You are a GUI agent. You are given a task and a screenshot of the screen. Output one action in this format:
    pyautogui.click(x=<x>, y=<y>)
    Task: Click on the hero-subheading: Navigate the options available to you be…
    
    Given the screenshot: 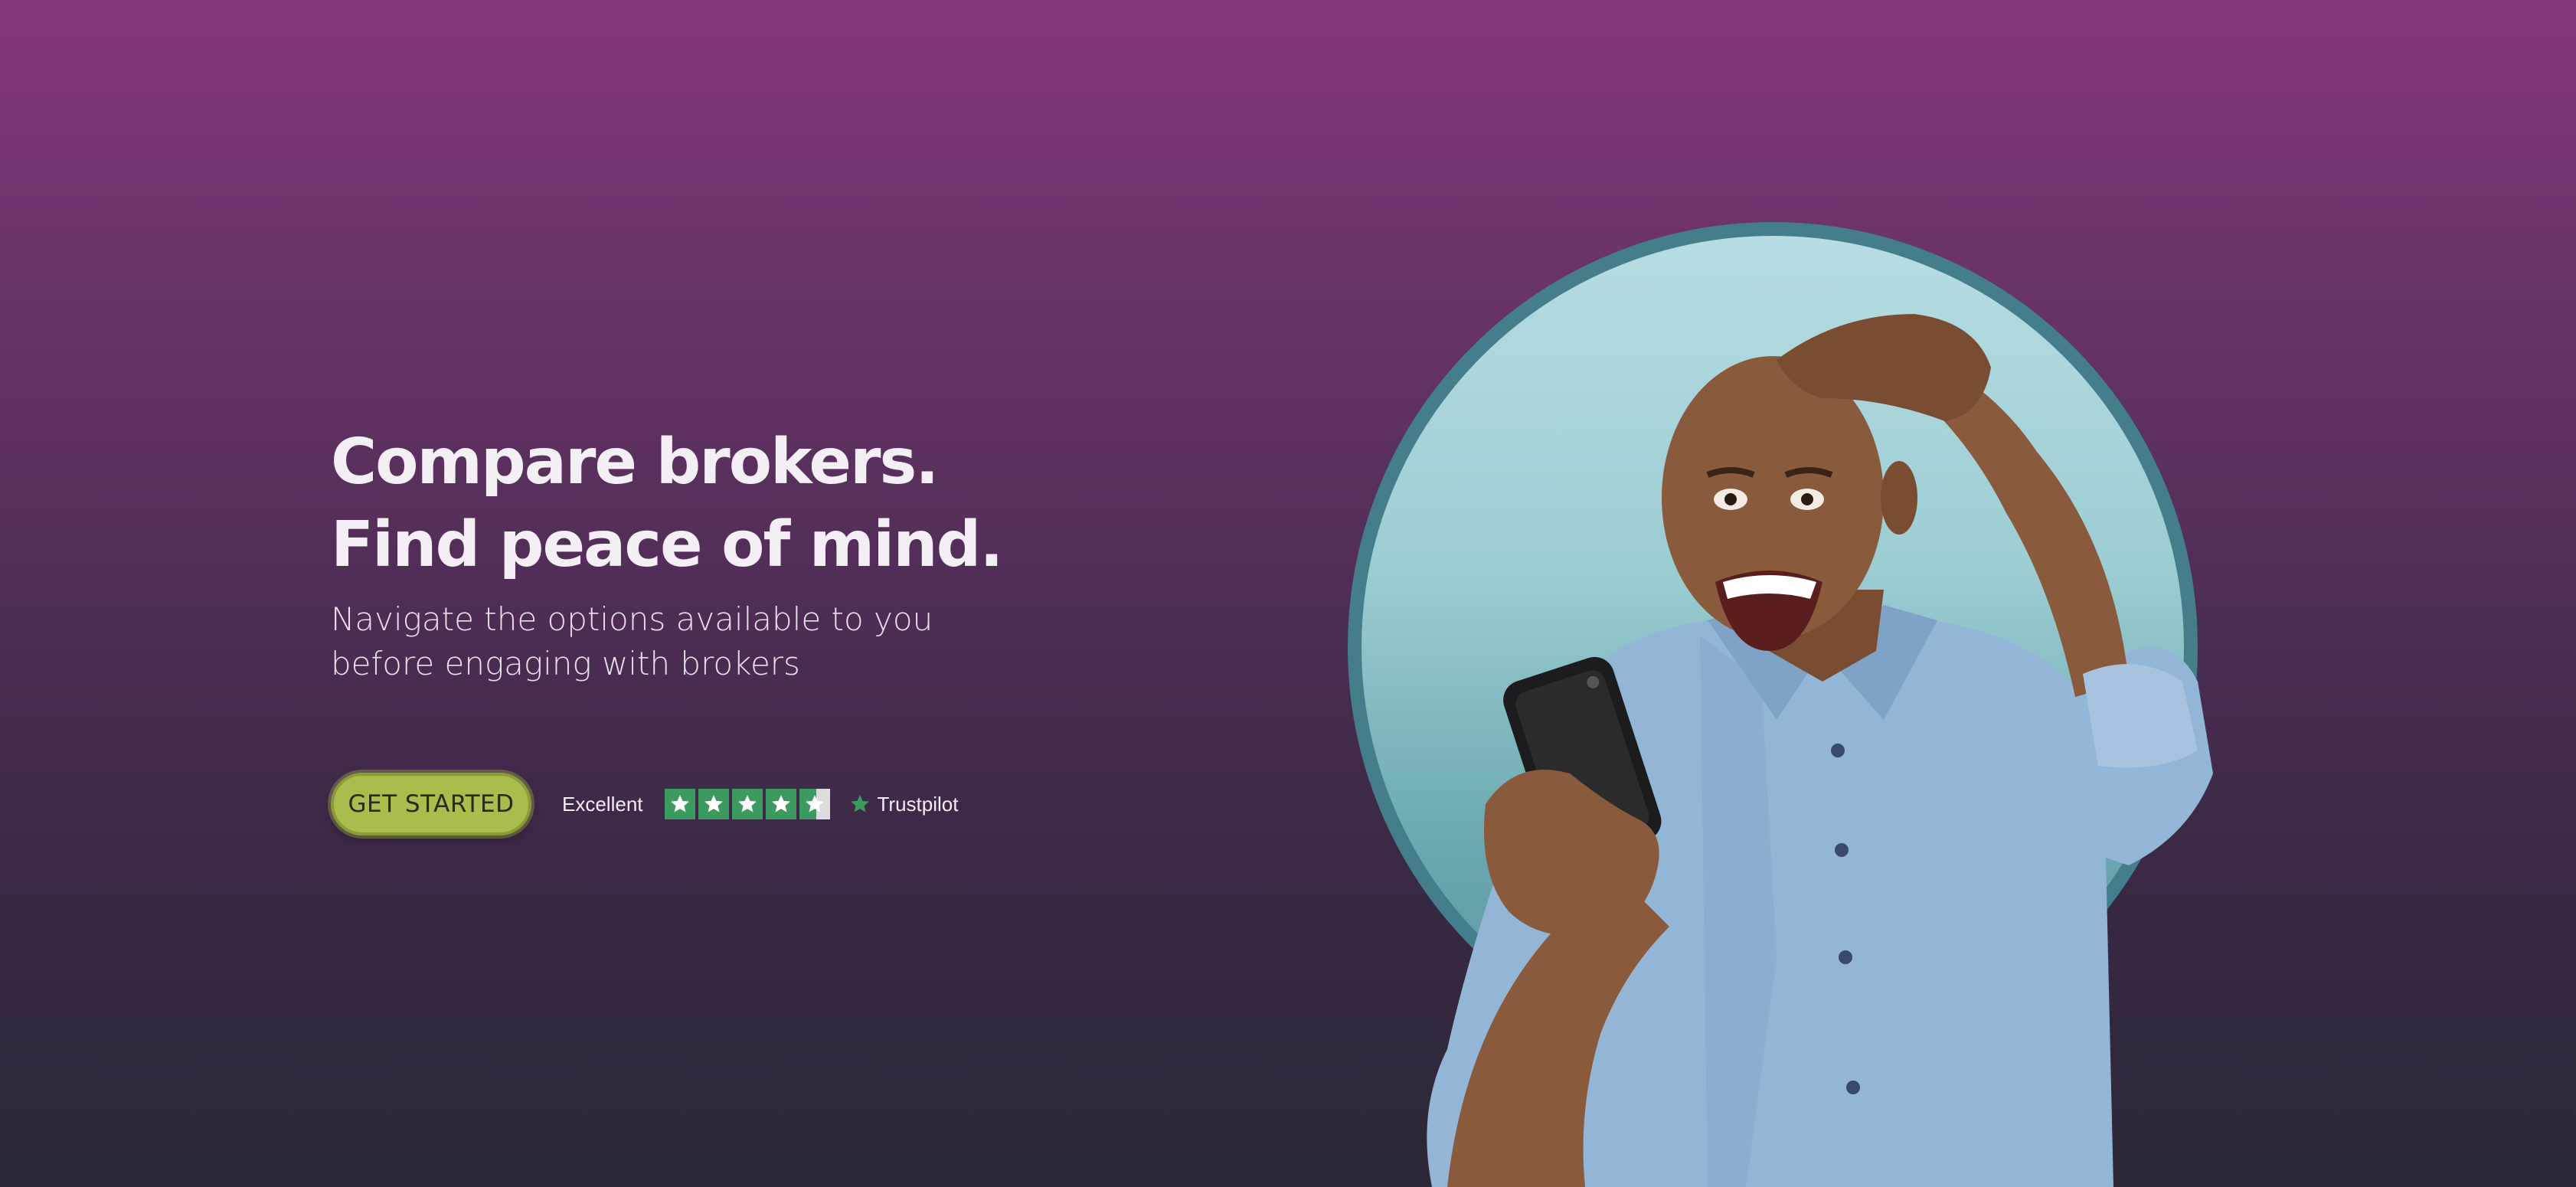 What is the action you would take?
    pyautogui.click(x=632, y=641)
    